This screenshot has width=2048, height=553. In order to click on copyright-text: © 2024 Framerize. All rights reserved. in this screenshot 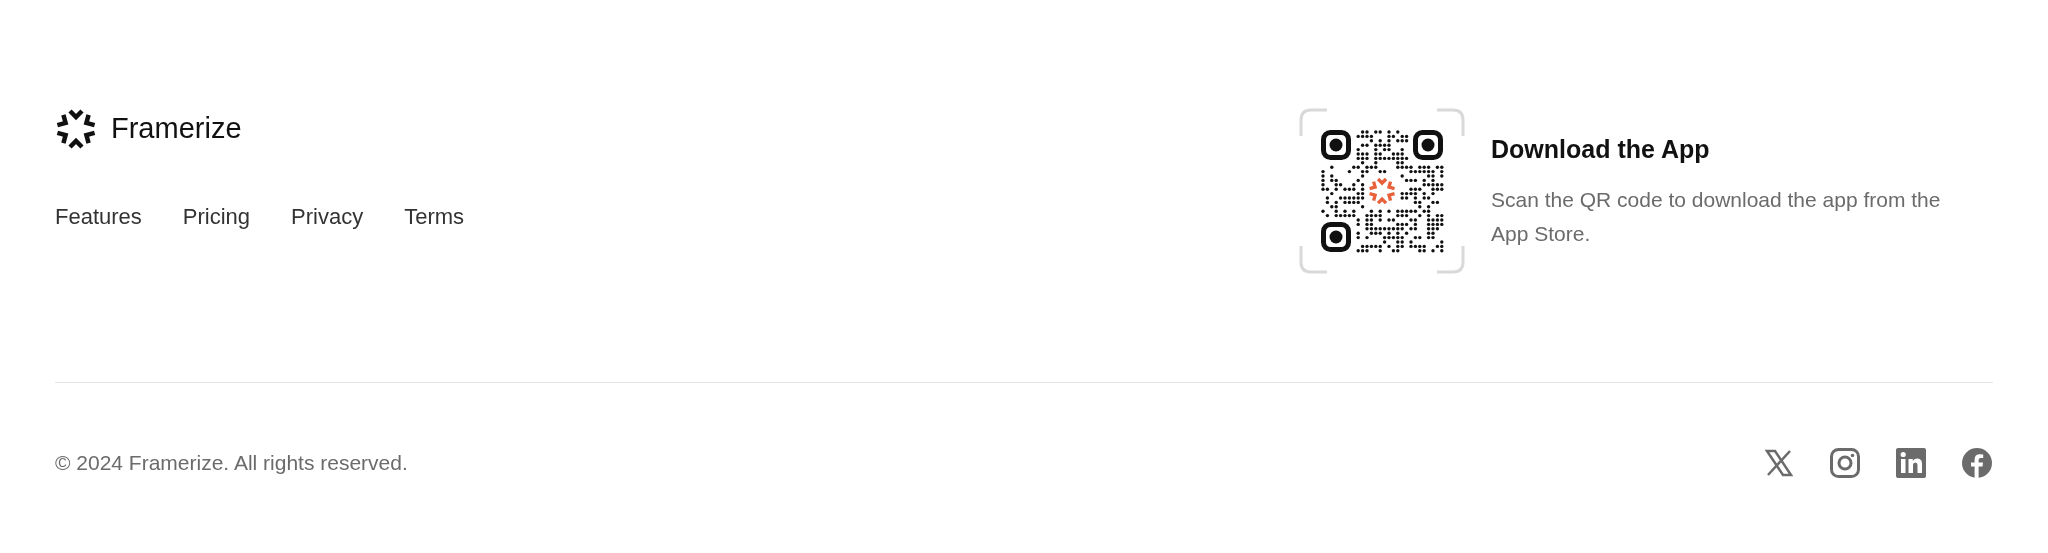, I will do `click(231, 463)`.